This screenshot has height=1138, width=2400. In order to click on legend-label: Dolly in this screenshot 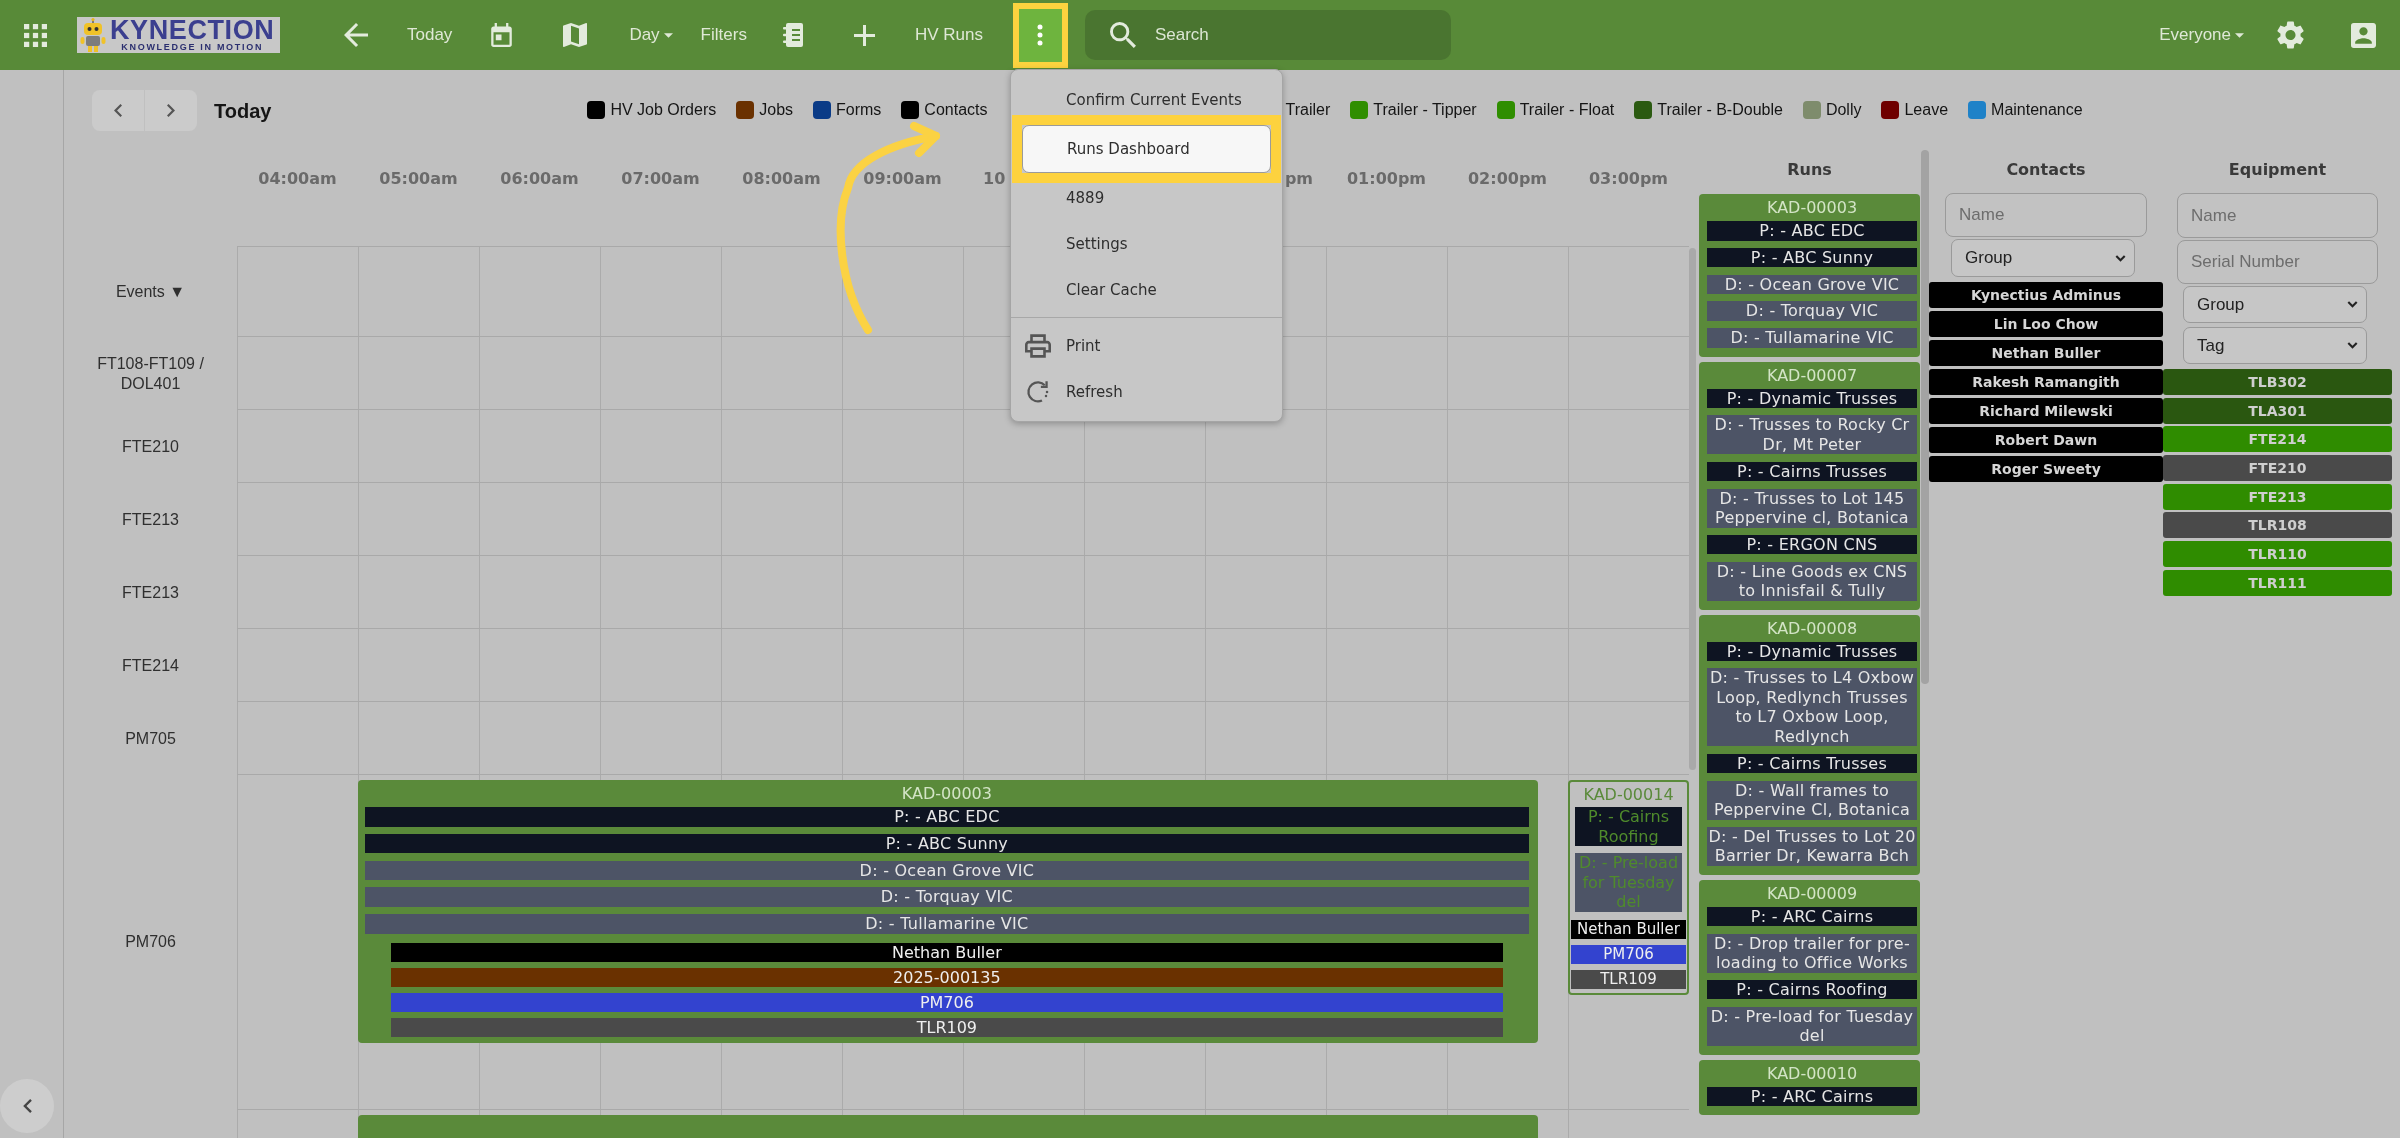, I will do `click(1843, 109)`.